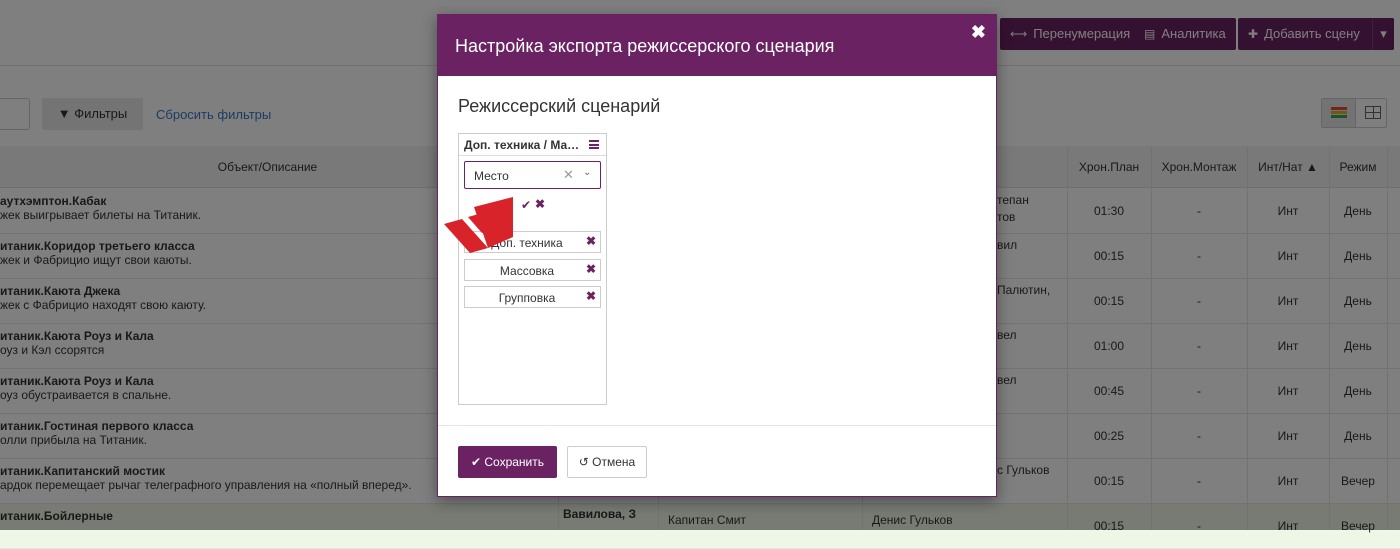 This screenshot has width=1400, height=549. What do you see at coordinates (524, 145) in the screenshot?
I see `column-panel-title: Доп. техника / Массовка / Групповка` at bounding box center [524, 145].